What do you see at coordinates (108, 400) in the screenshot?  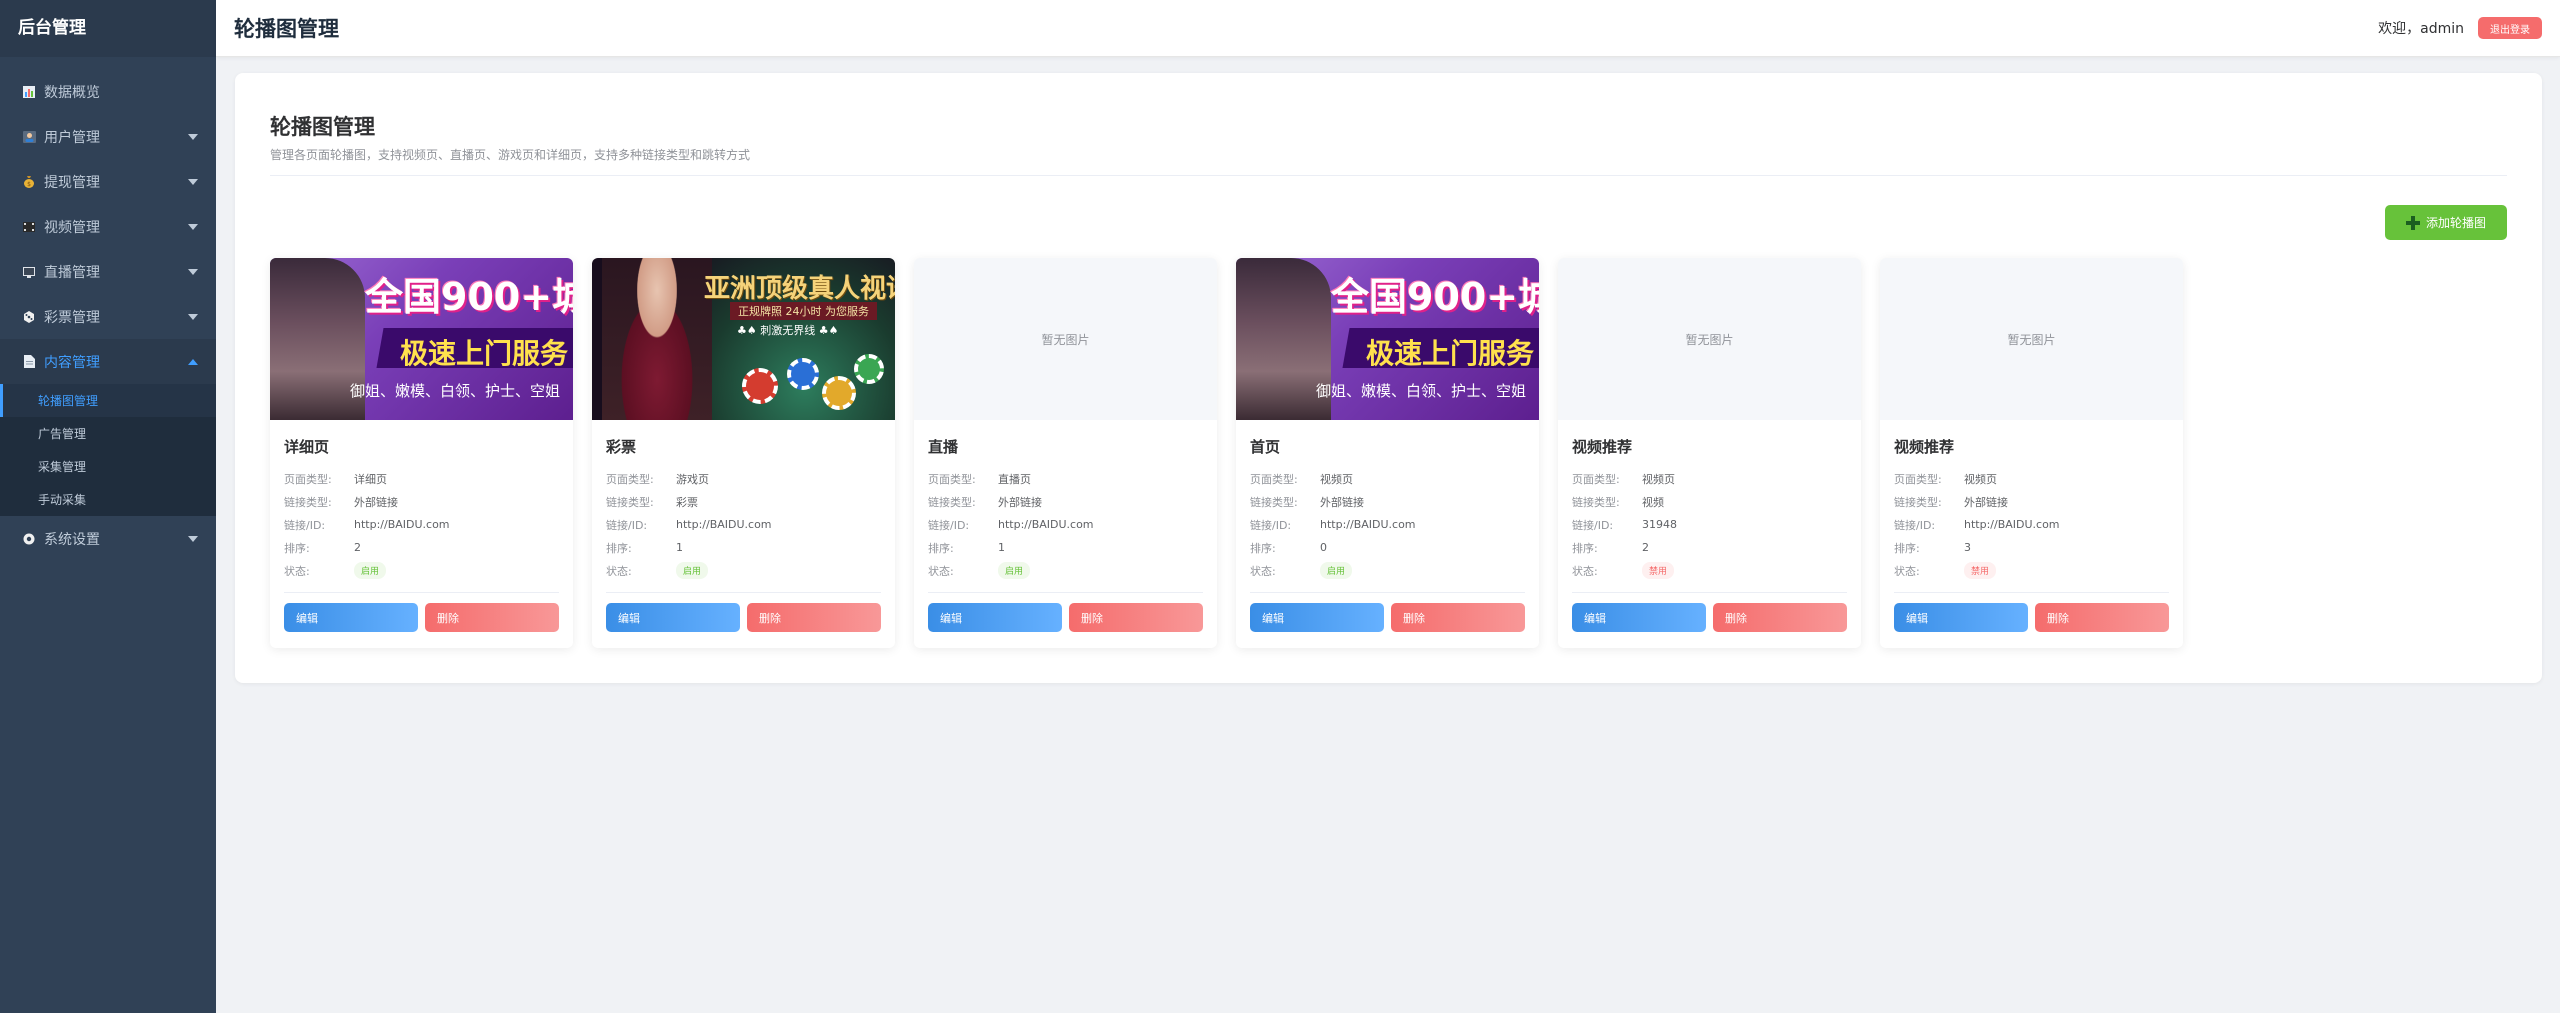 I see `submenu-item-carousel: 轮播图管理` at bounding box center [108, 400].